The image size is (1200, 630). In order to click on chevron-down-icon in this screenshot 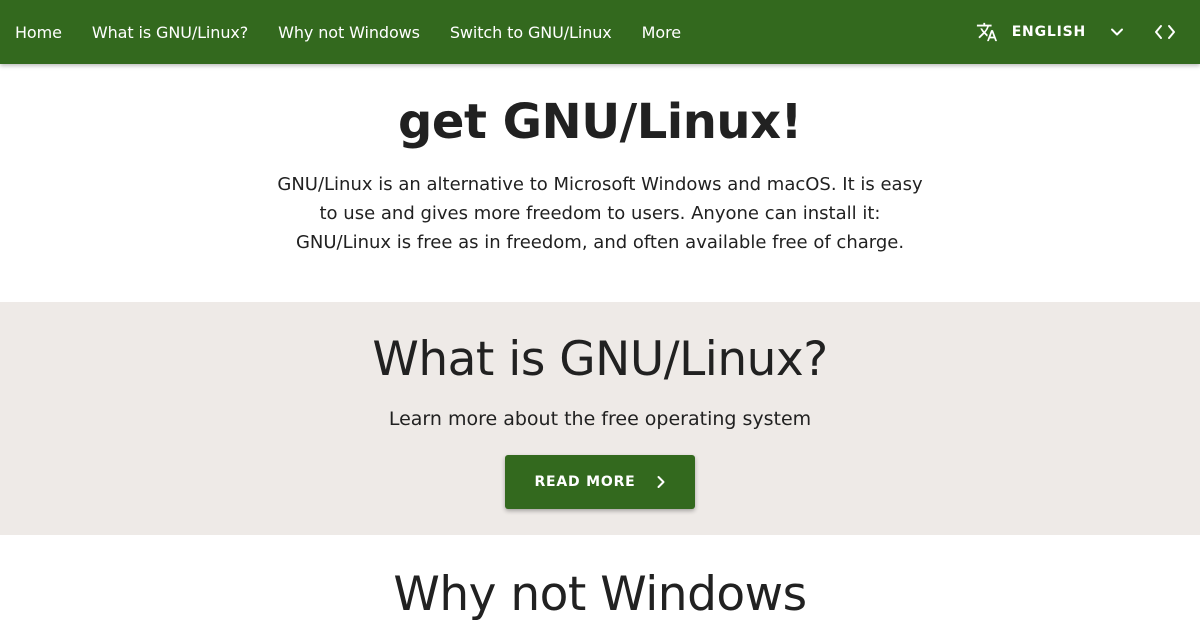, I will do `click(1117, 32)`.